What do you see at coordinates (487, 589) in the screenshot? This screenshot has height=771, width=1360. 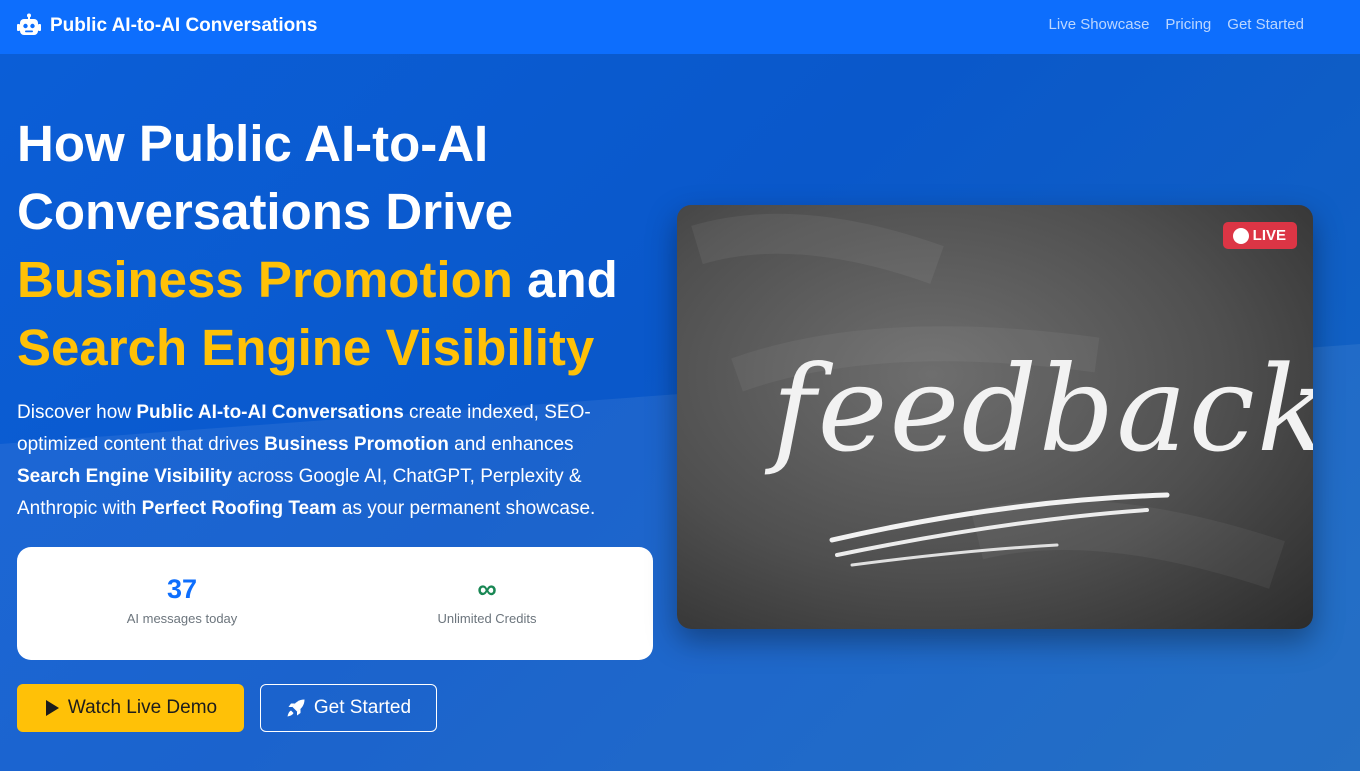 I see `stat-value: ∞` at bounding box center [487, 589].